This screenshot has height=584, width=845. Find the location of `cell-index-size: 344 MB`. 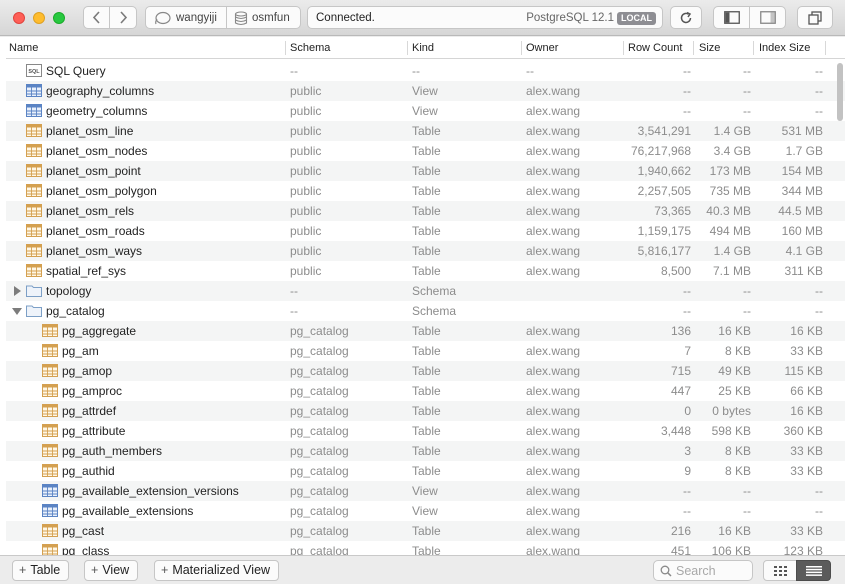

cell-index-size: 344 MB is located at coordinates (802, 191).